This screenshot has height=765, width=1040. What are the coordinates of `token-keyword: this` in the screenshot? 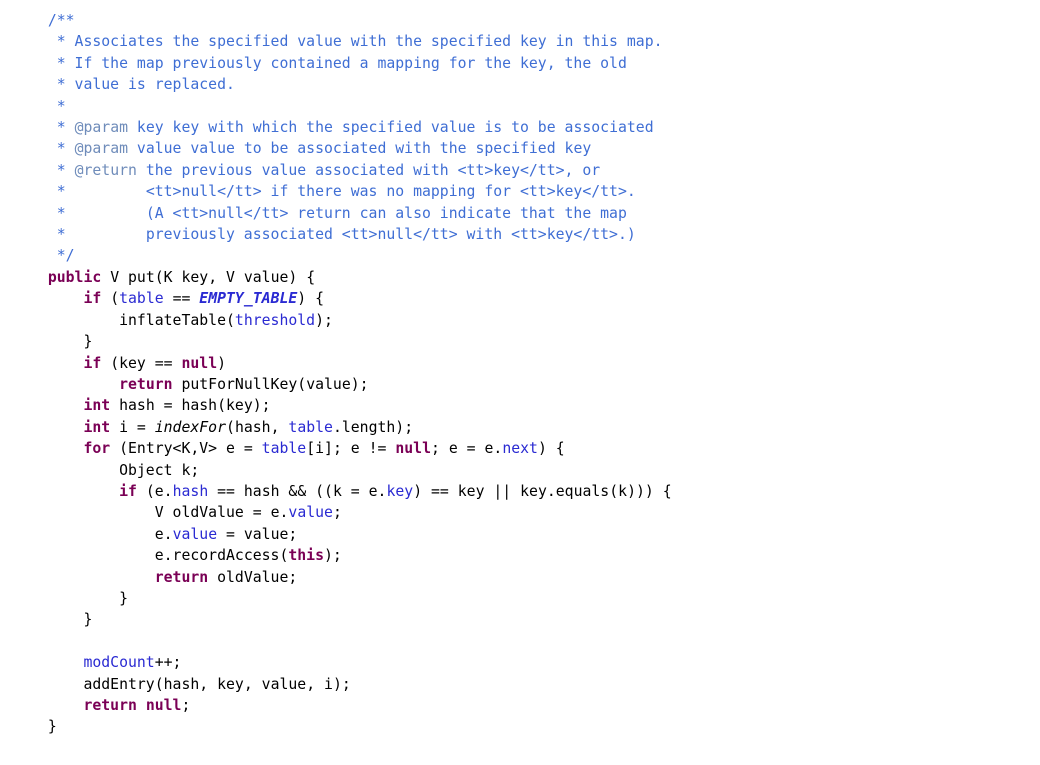 It's located at (306, 556).